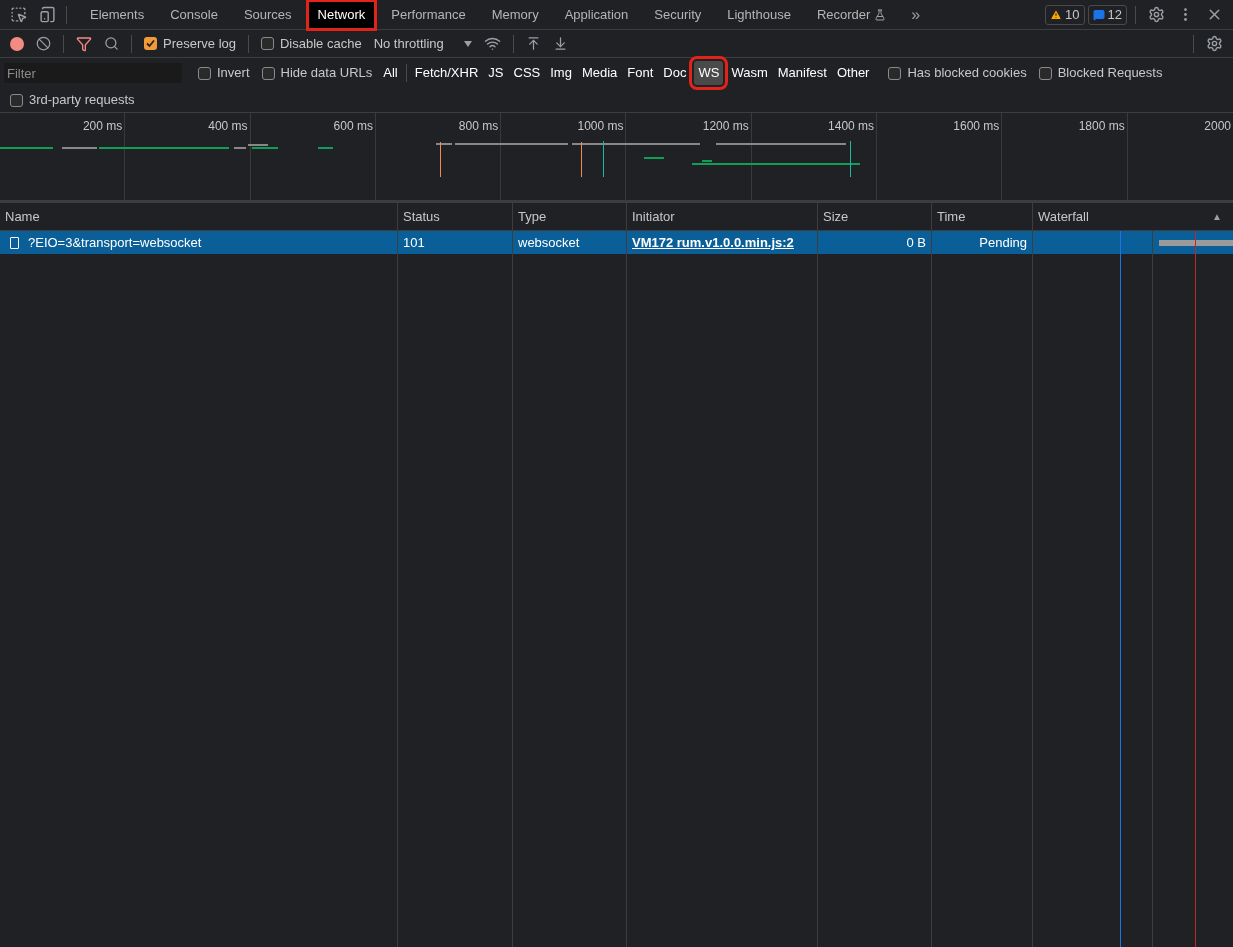 The width and height of the screenshot is (1233, 947). I want to click on panel-tab: Lighthouse, so click(759, 15).